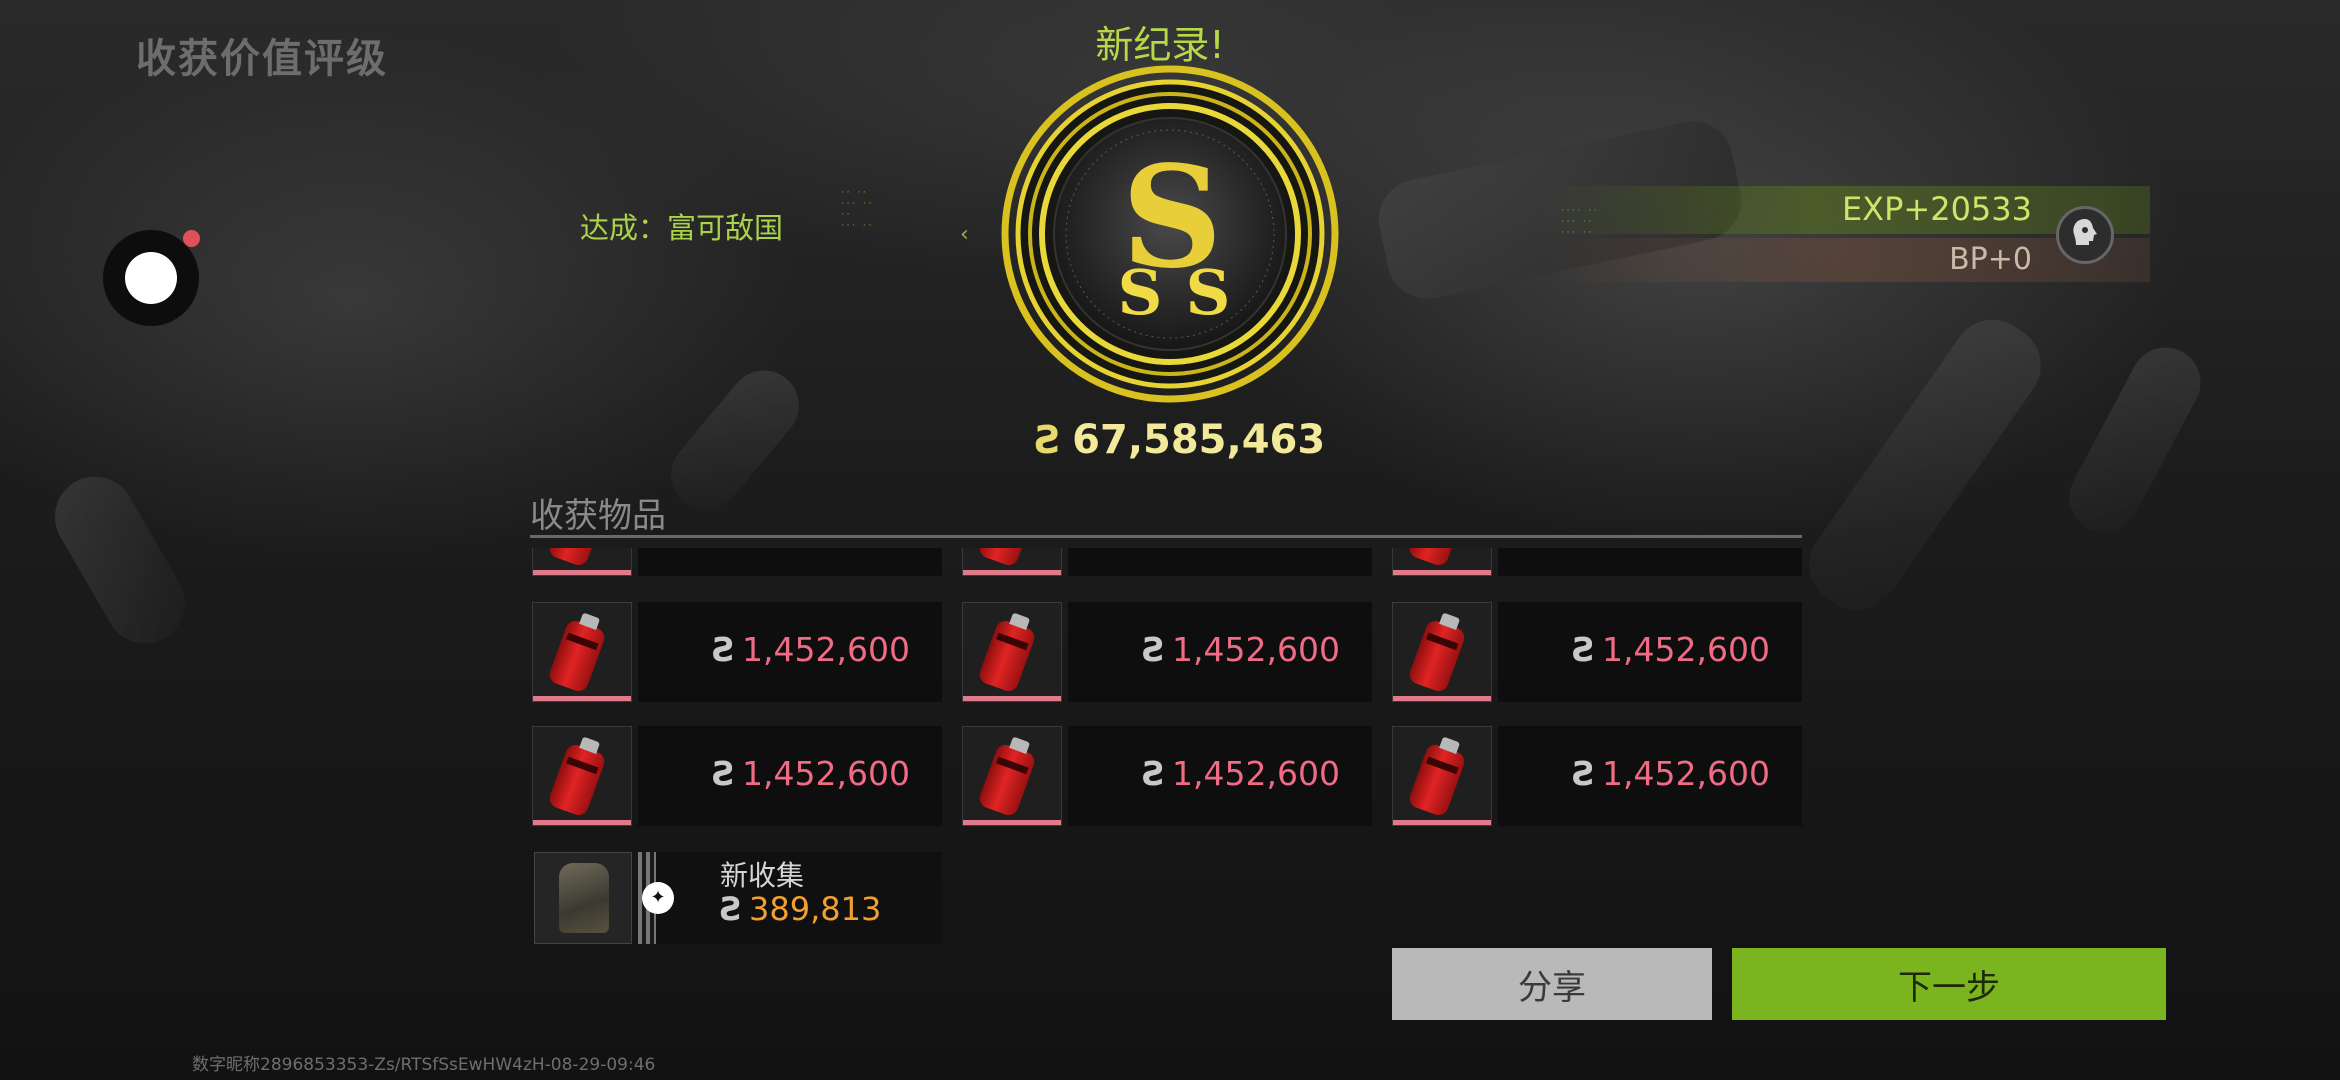 Image resolution: width=2340 pixels, height=1080 pixels. I want to click on grade-letter-right: S, so click(1208, 292).